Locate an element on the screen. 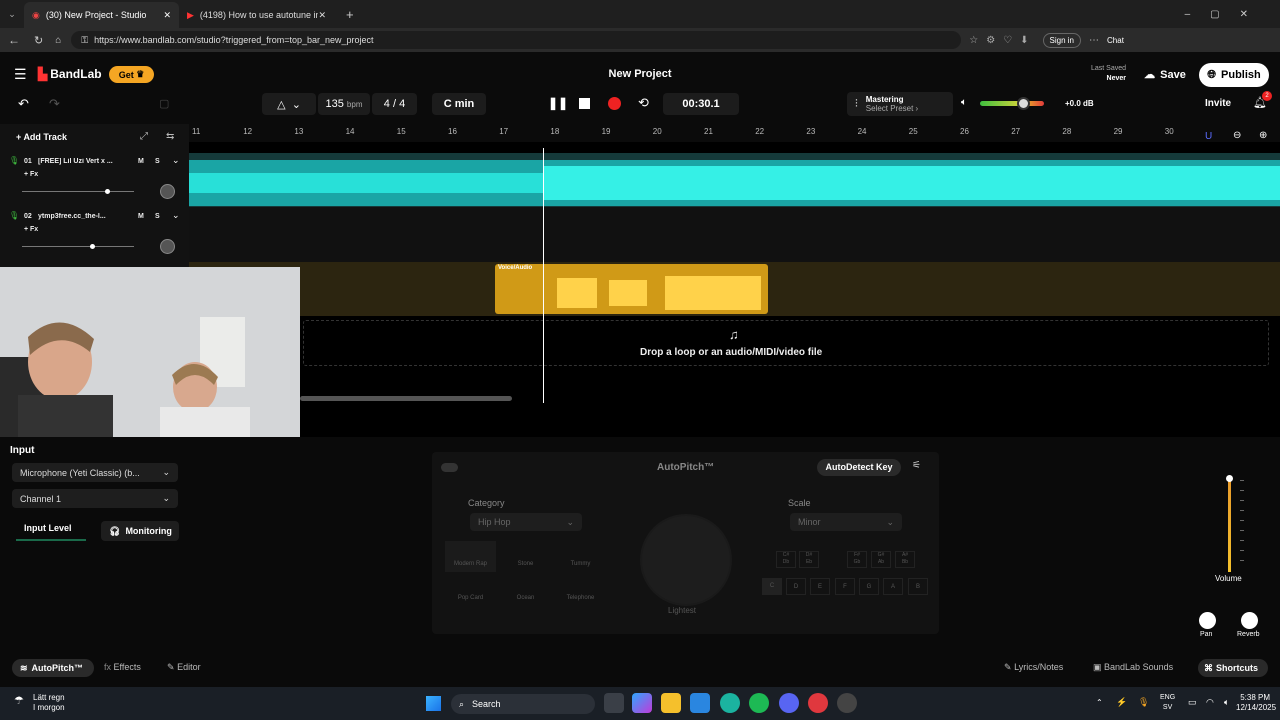  tempo-field: 135 bpm is located at coordinates (344, 104).